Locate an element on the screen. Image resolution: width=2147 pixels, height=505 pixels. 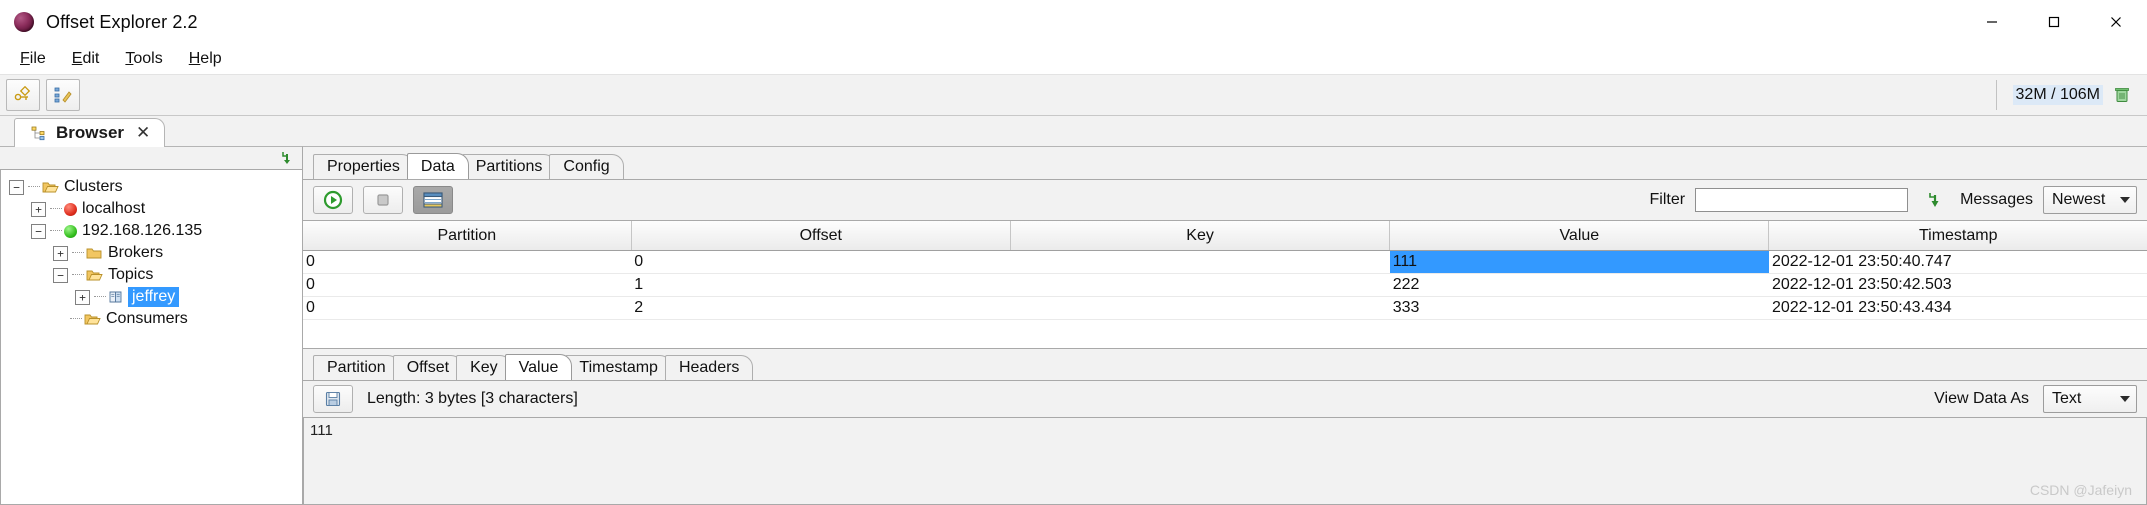
tab-config: Config is located at coordinates (586, 166).